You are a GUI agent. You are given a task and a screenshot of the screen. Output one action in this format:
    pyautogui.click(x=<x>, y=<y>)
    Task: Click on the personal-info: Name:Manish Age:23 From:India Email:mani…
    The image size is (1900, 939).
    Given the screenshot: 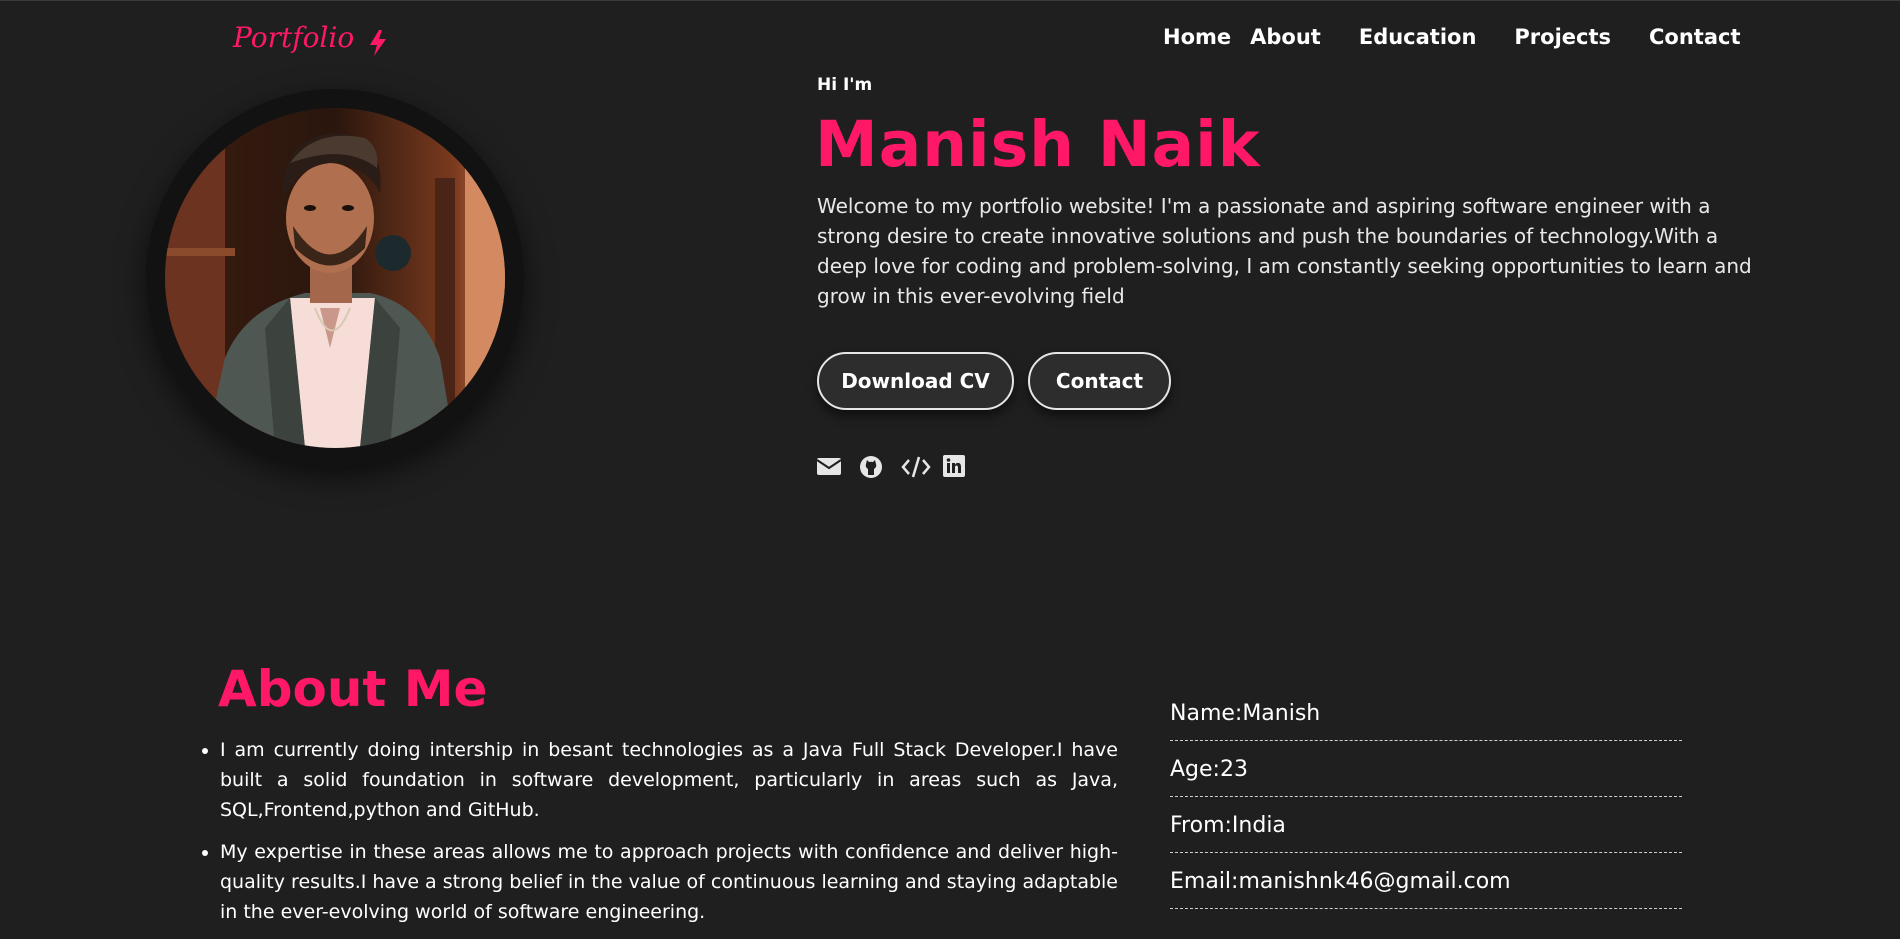 What is the action you would take?
    pyautogui.click(x=1426, y=798)
    